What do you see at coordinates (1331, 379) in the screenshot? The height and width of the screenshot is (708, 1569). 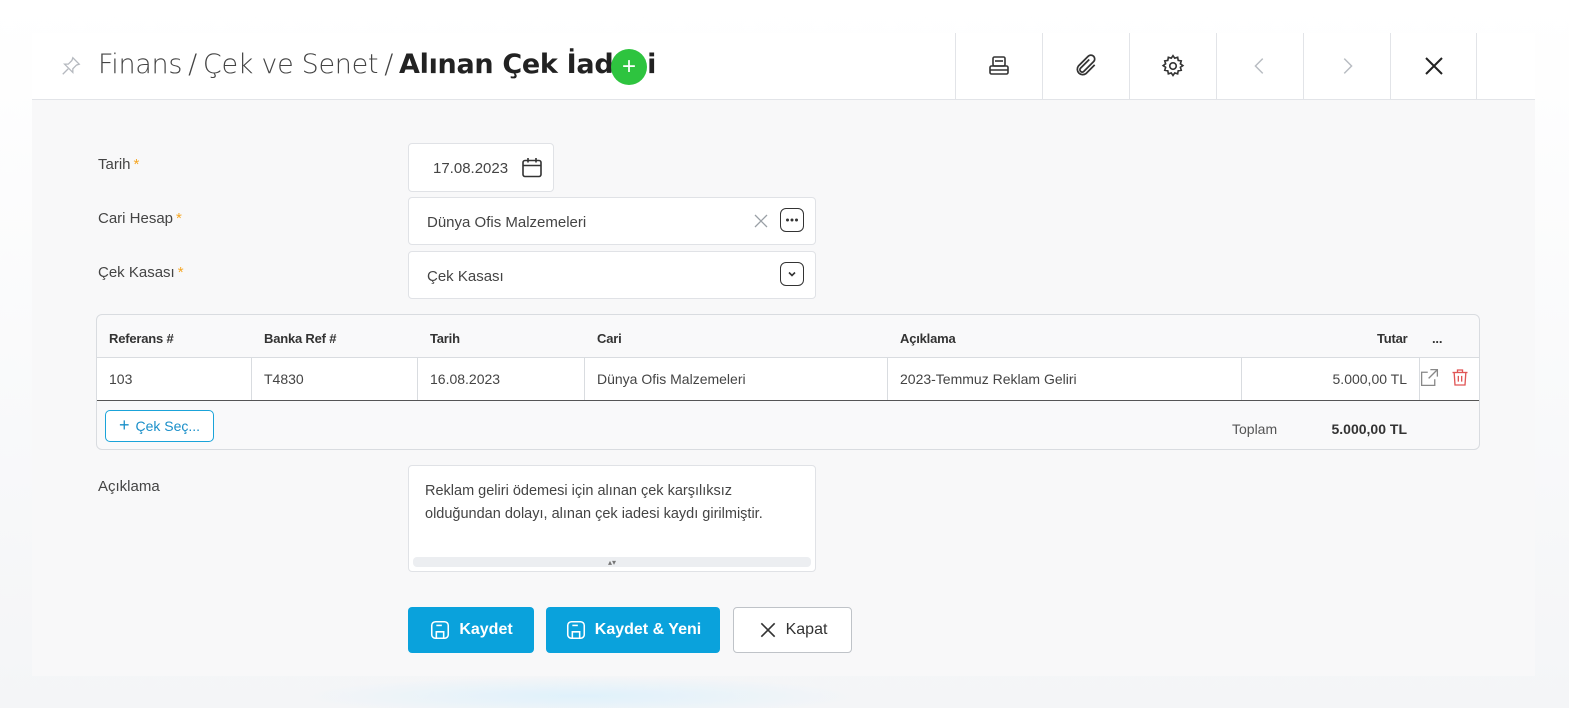 I see `cell-tutar: 5.000,00 TL` at bounding box center [1331, 379].